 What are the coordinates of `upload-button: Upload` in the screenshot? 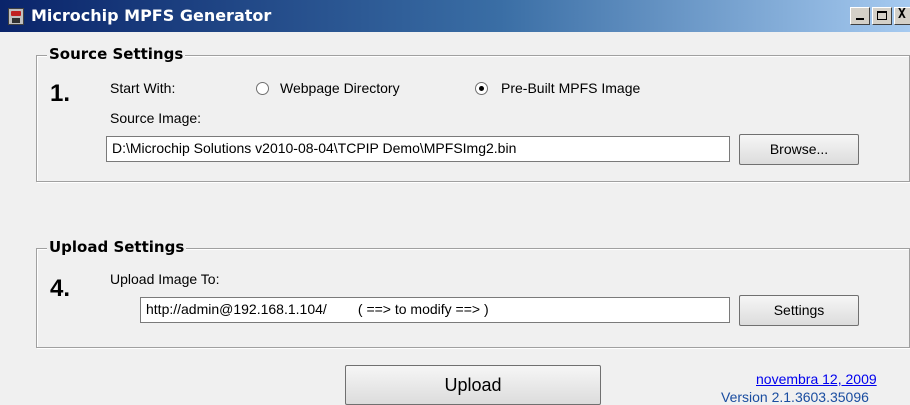 It's located at (473, 385).